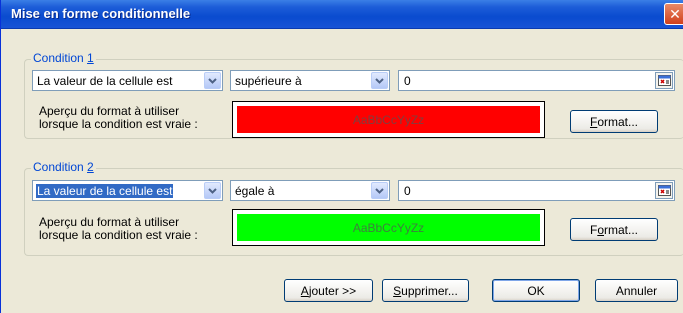 This screenshot has width=683, height=313. I want to click on condition-2-value-input: 0, so click(536, 190).